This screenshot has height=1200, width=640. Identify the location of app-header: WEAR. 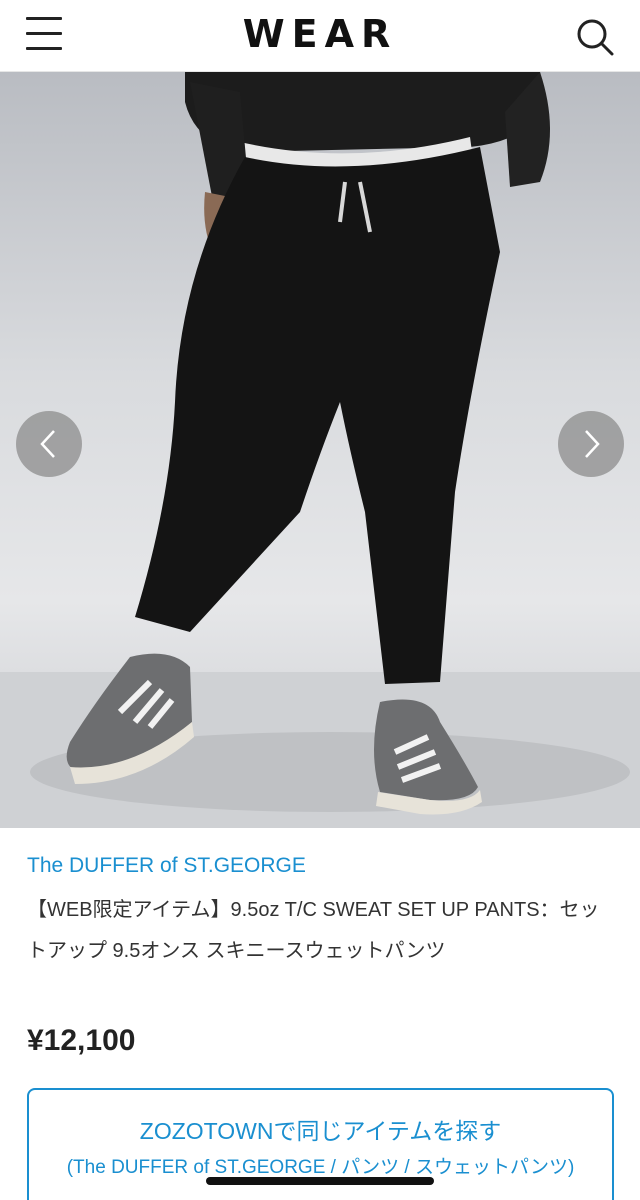
(320, 36).